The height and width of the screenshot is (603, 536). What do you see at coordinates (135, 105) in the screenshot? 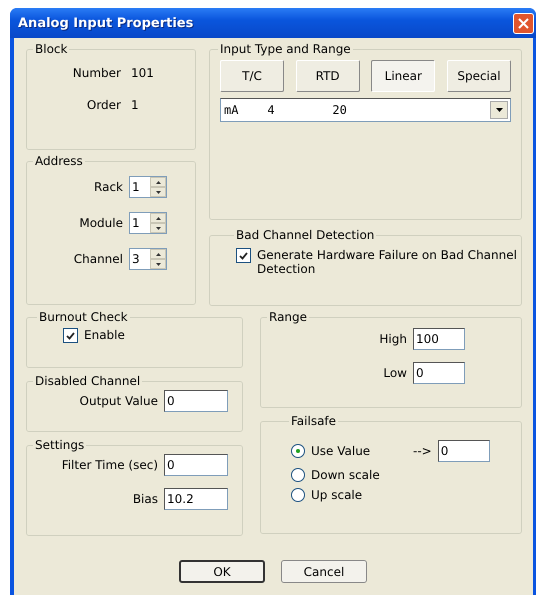
I see `field-value: 1` at bounding box center [135, 105].